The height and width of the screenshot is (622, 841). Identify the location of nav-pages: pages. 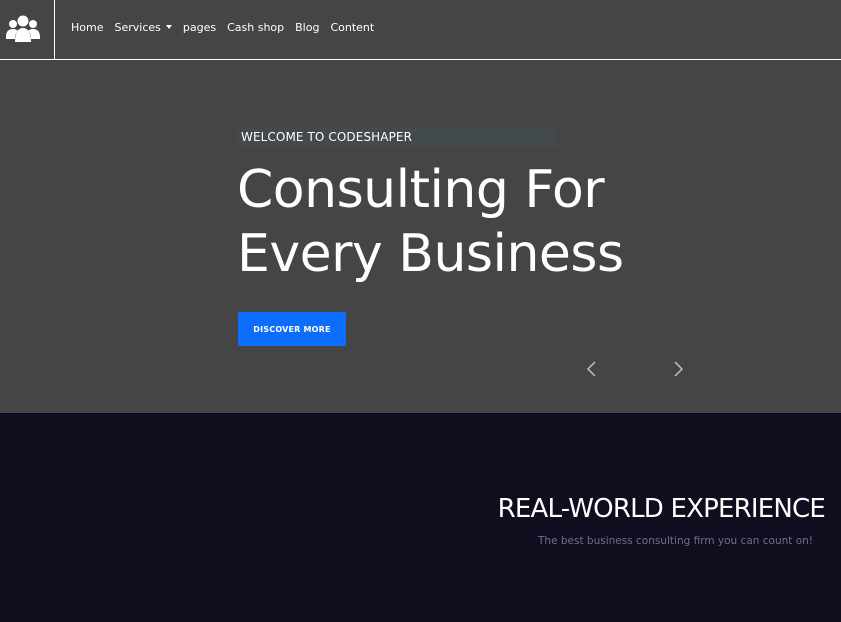
(199, 27).